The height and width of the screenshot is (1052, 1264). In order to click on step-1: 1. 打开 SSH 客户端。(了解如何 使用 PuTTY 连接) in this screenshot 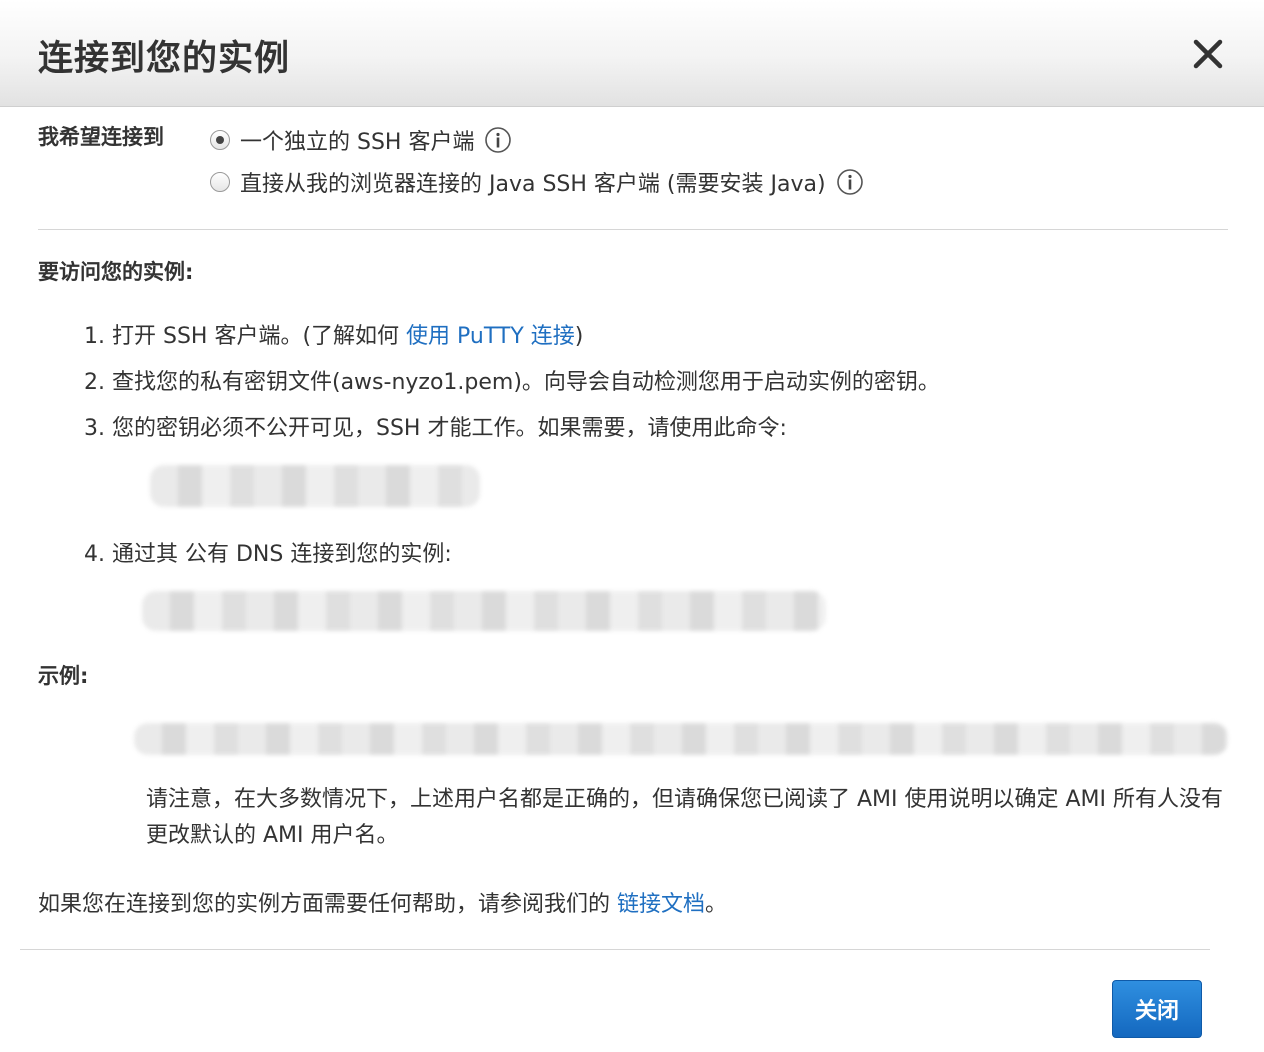, I will do `click(333, 334)`.